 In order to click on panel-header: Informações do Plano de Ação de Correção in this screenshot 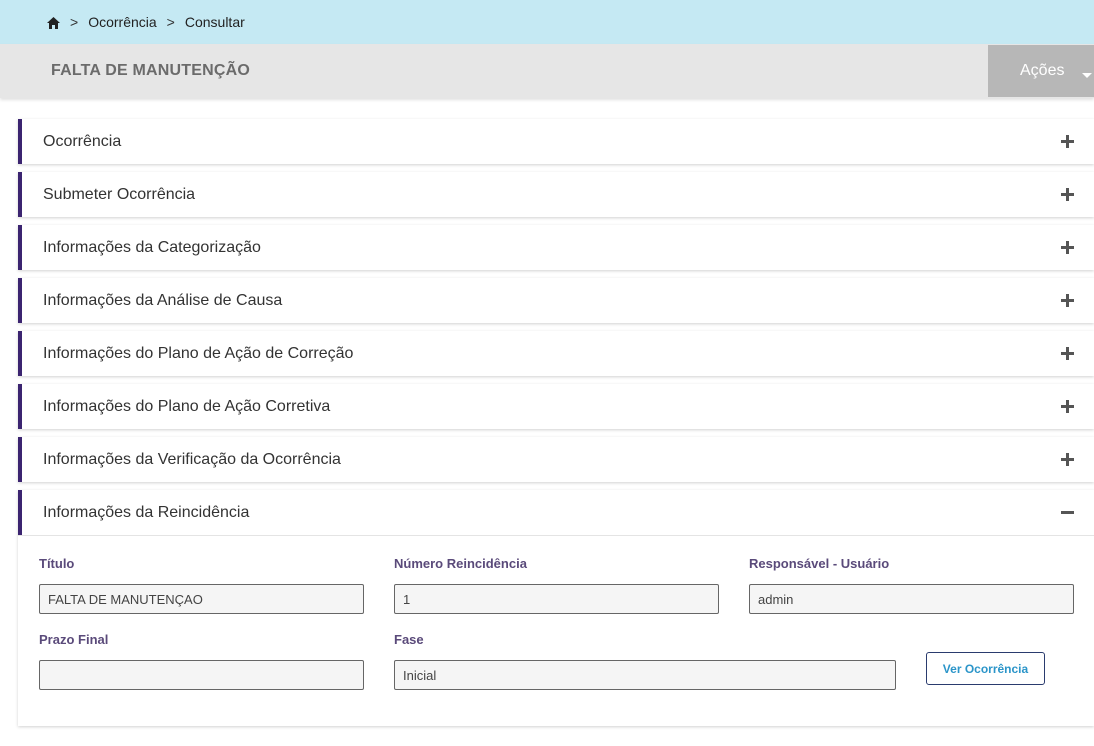, I will do `click(558, 353)`.